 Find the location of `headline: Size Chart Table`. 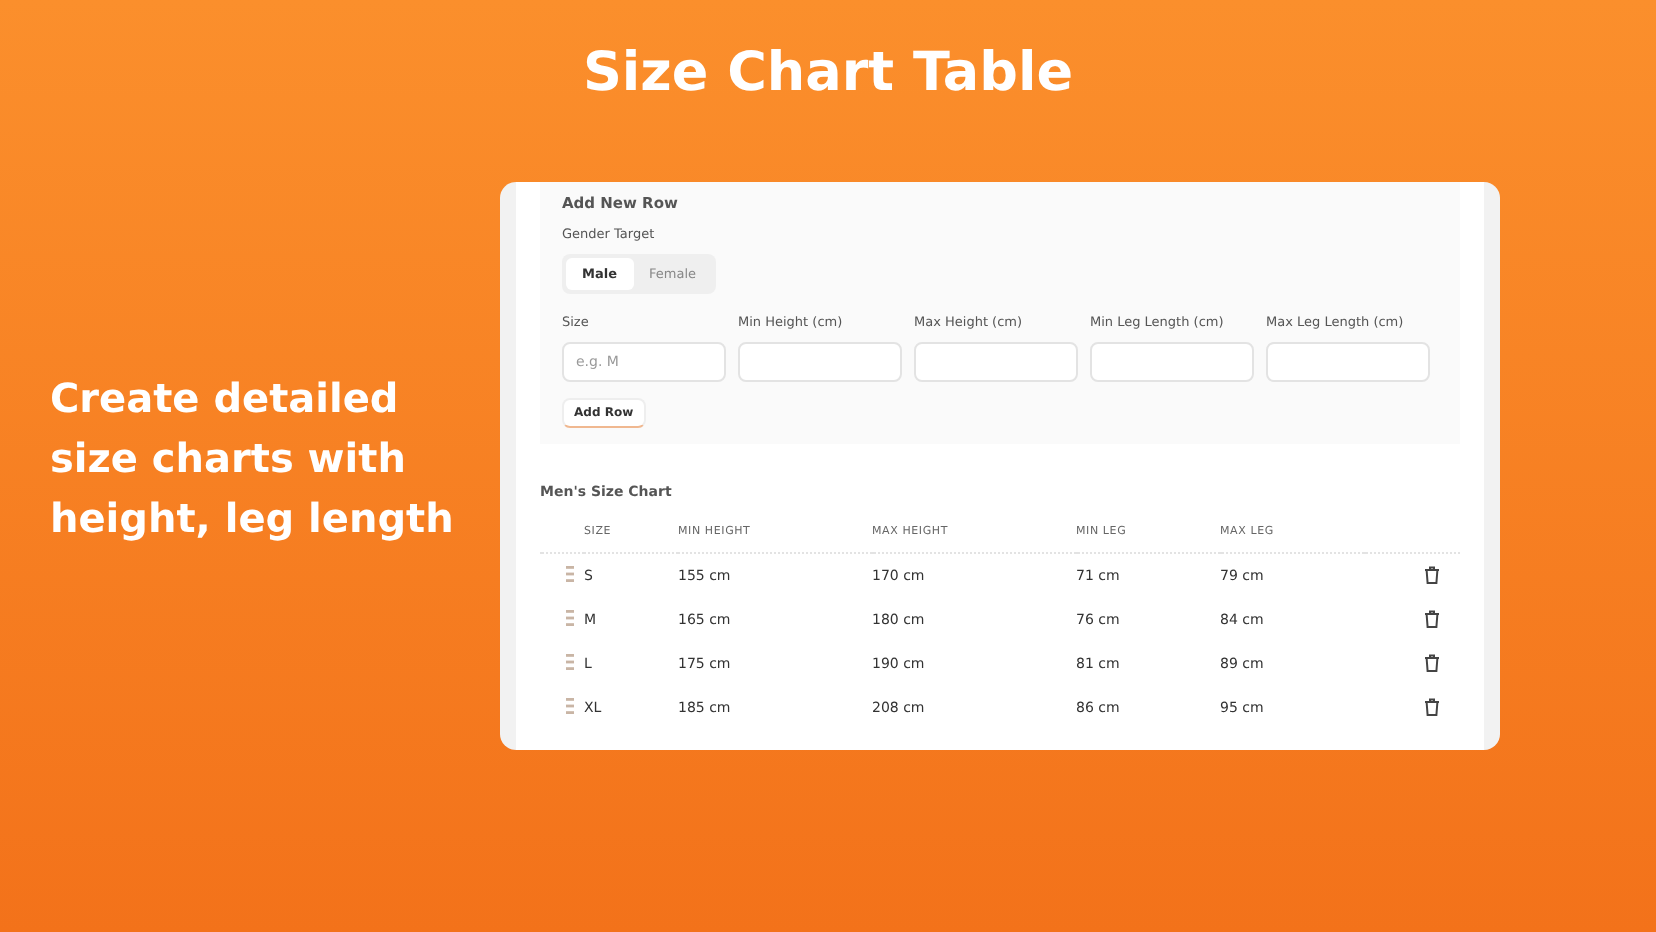

headline: Size Chart Table is located at coordinates (828, 74).